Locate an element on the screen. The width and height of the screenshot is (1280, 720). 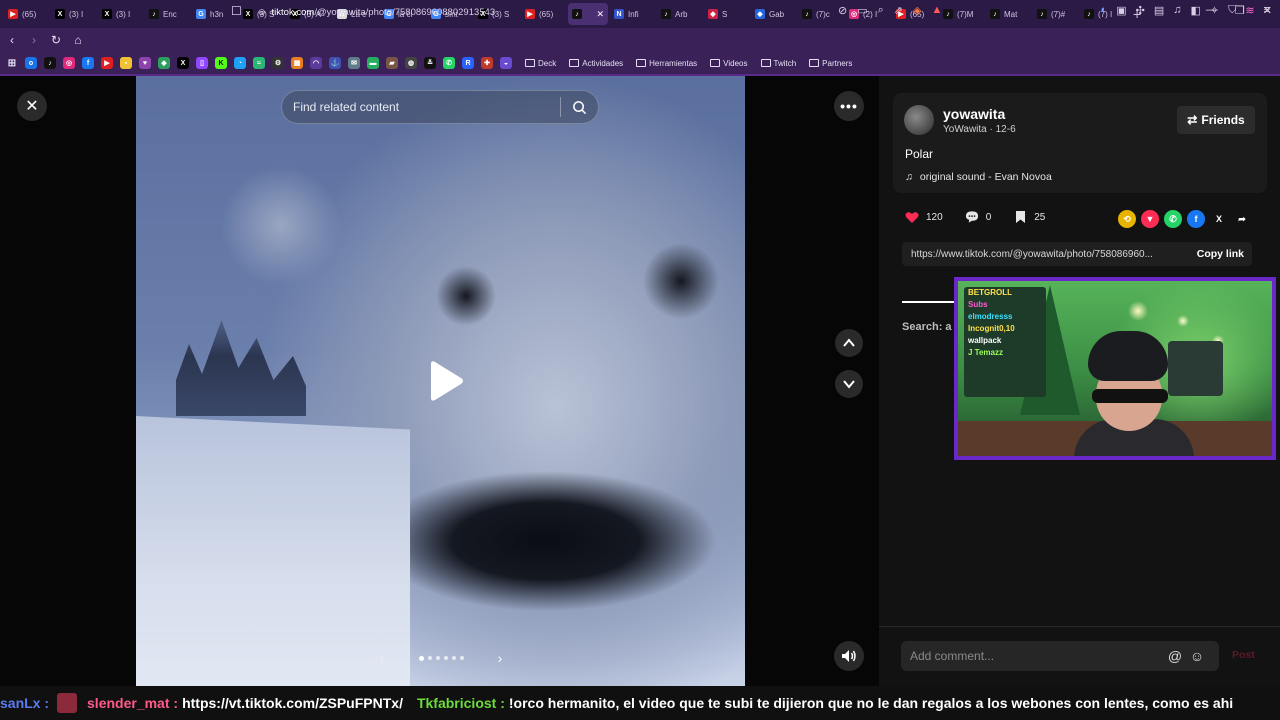
instagram-icon: ◎ is located at coordinates (69, 63).